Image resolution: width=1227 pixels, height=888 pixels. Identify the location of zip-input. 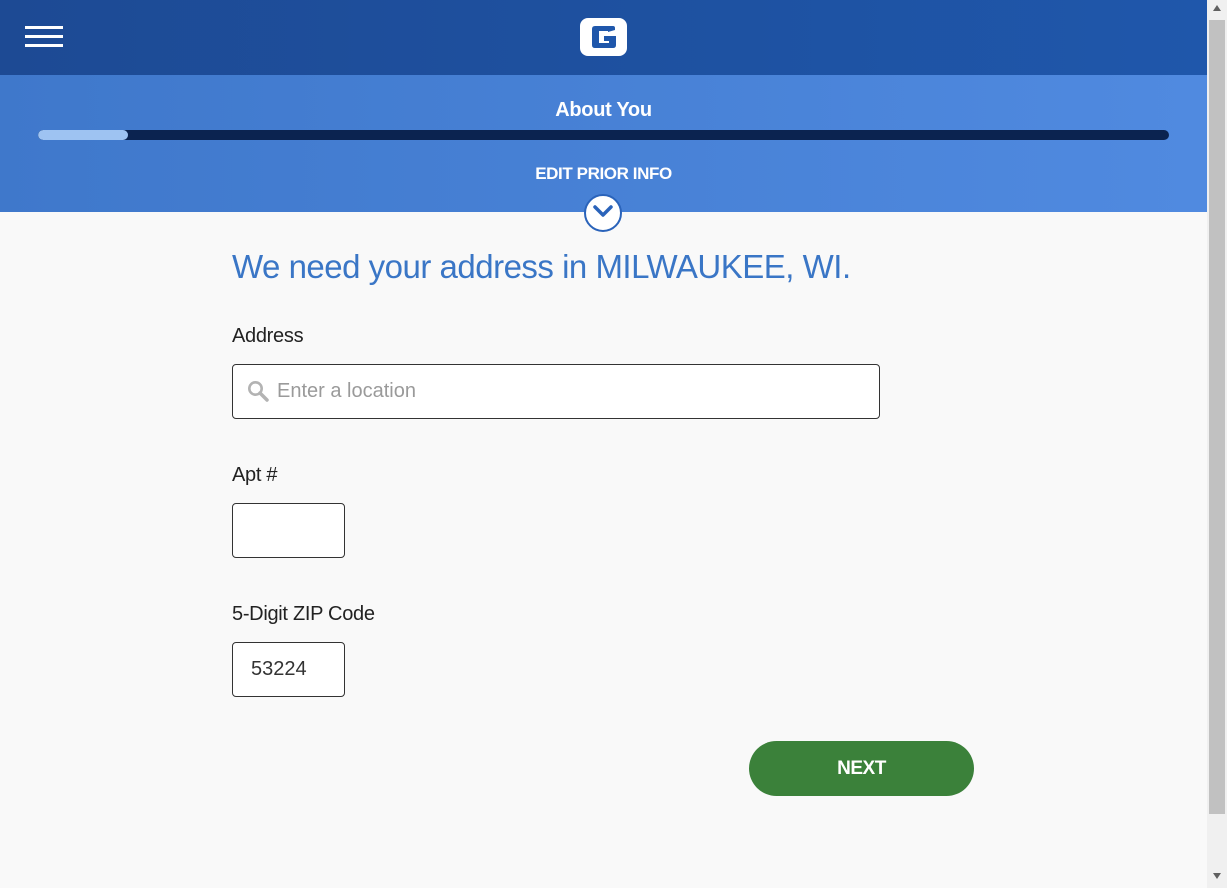
(288, 669).